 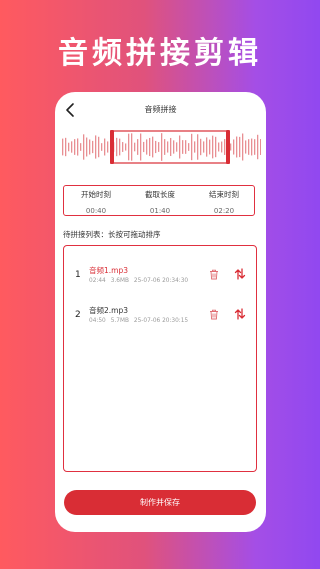 I want to click on page-title: 音频拼接, so click(x=160, y=109).